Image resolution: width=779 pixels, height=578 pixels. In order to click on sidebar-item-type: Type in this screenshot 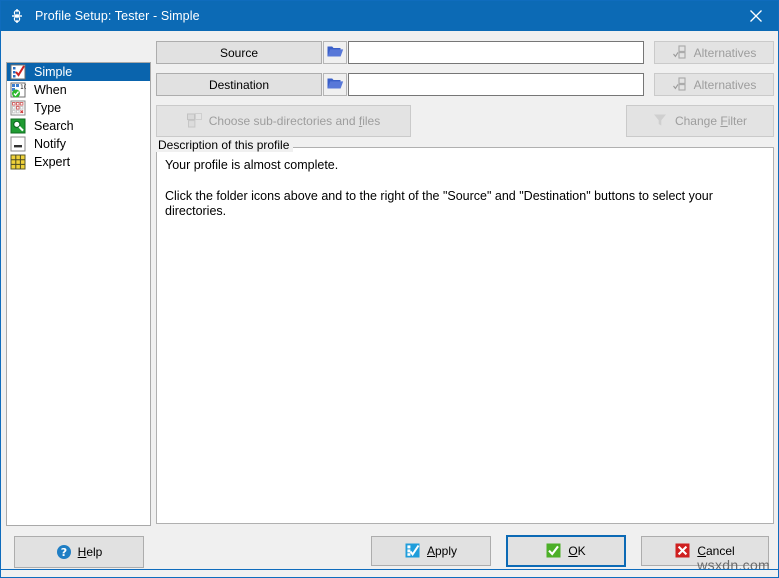, I will do `click(78, 108)`.